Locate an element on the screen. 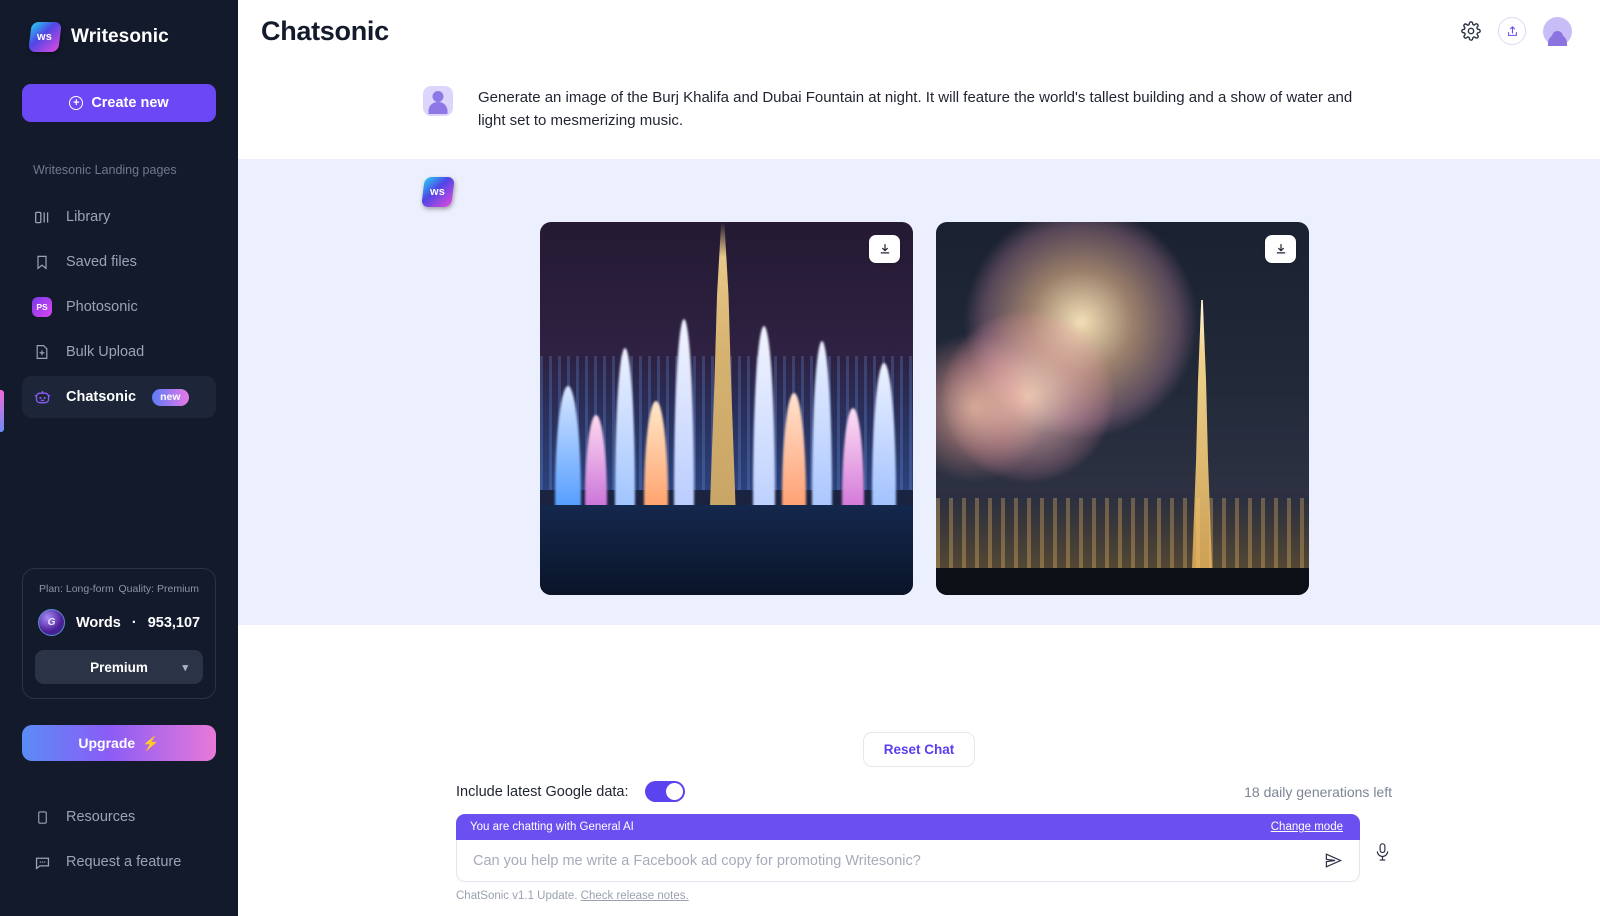  assistant-avatar-text: ws is located at coordinates (438, 191).